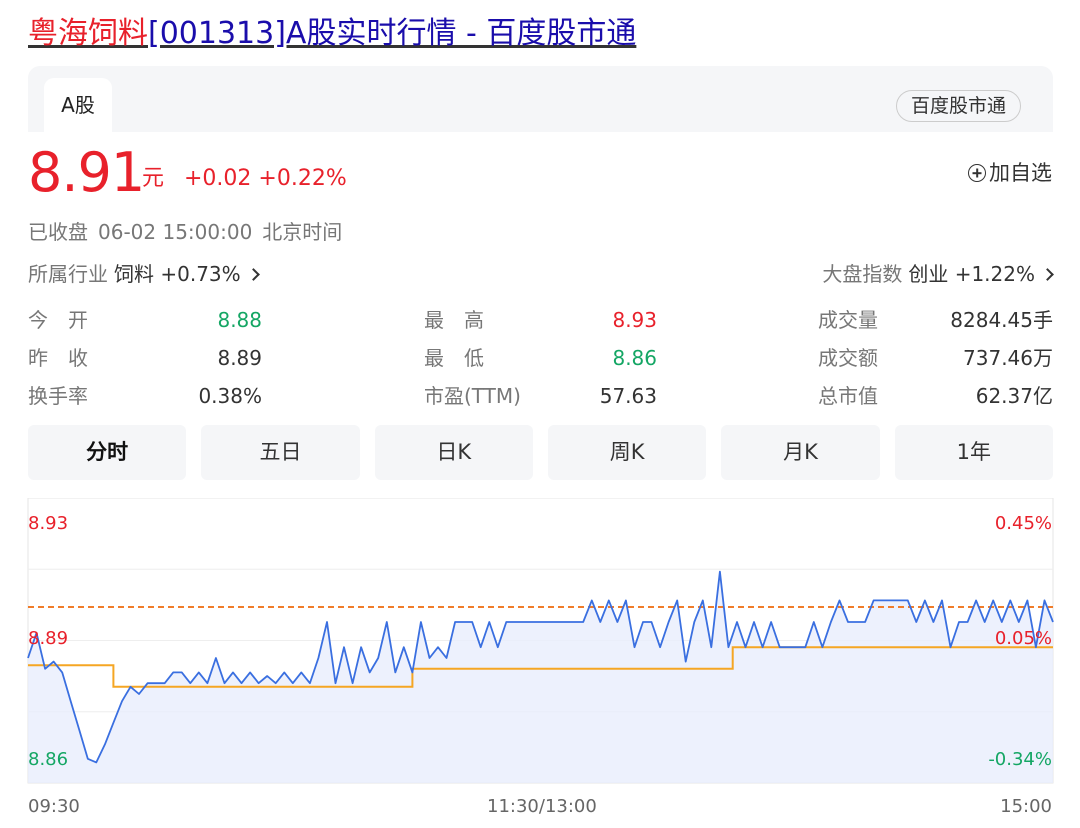  What do you see at coordinates (453, 452) in the screenshot?
I see `tab-daily-k: 日K` at bounding box center [453, 452].